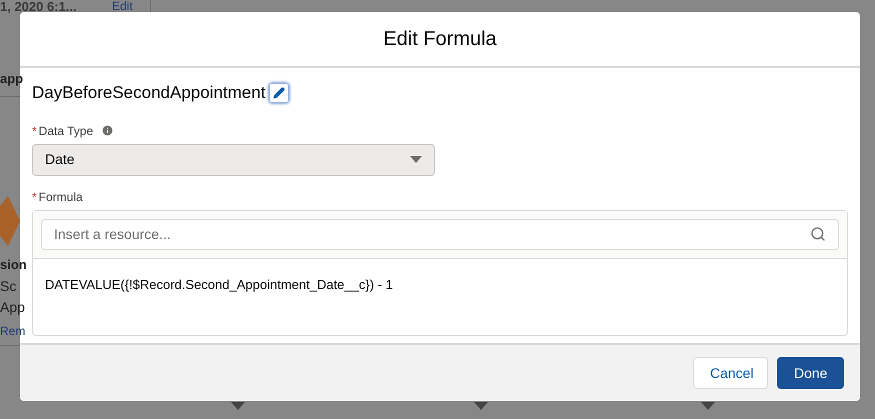 Image resolution: width=875 pixels, height=419 pixels. I want to click on pencil-icon, so click(279, 92).